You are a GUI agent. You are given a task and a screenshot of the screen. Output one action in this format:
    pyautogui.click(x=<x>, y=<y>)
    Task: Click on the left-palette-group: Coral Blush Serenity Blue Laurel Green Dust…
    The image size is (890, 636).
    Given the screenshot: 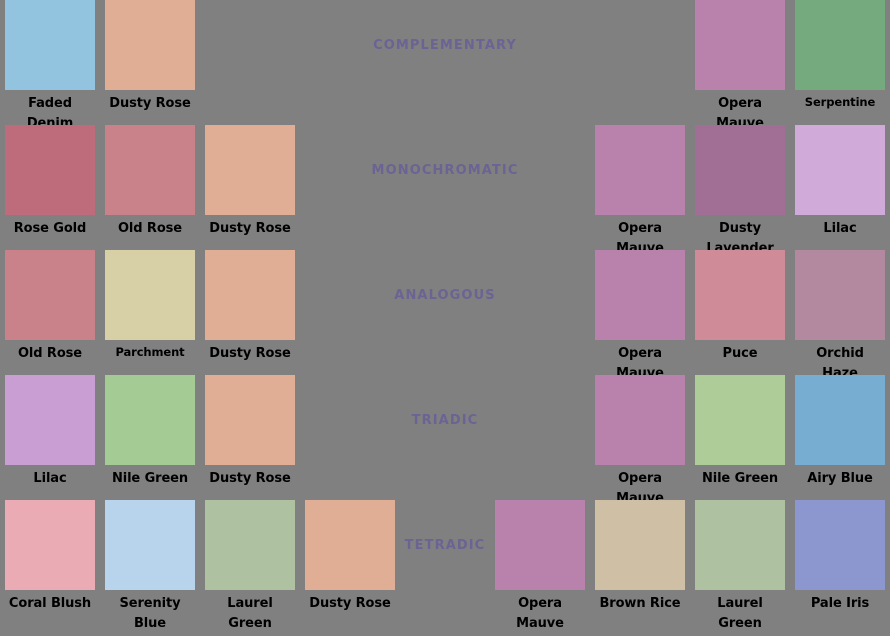 What is the action you would take?
    pyautogui.click(x=200, y=566)
    